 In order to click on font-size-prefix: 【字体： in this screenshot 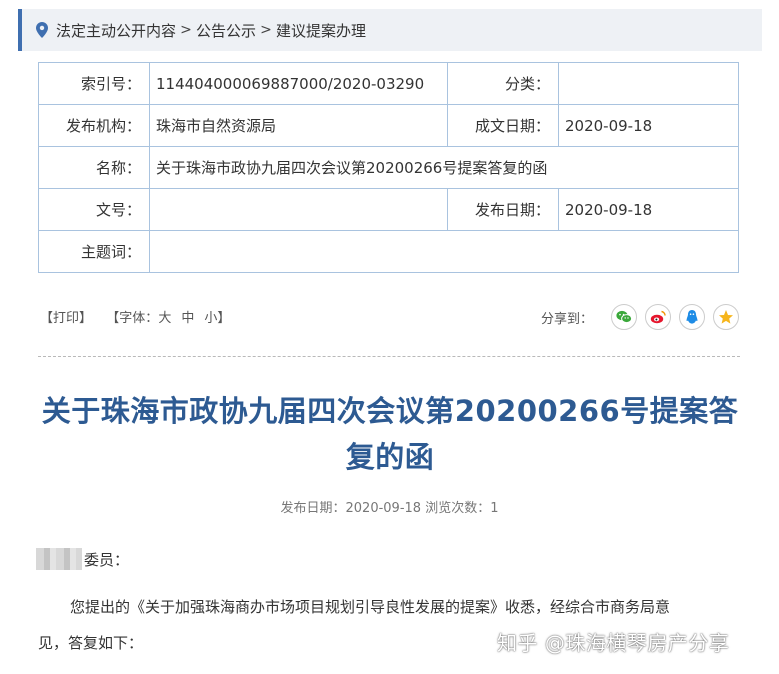, I will do `click(132, 318)`.